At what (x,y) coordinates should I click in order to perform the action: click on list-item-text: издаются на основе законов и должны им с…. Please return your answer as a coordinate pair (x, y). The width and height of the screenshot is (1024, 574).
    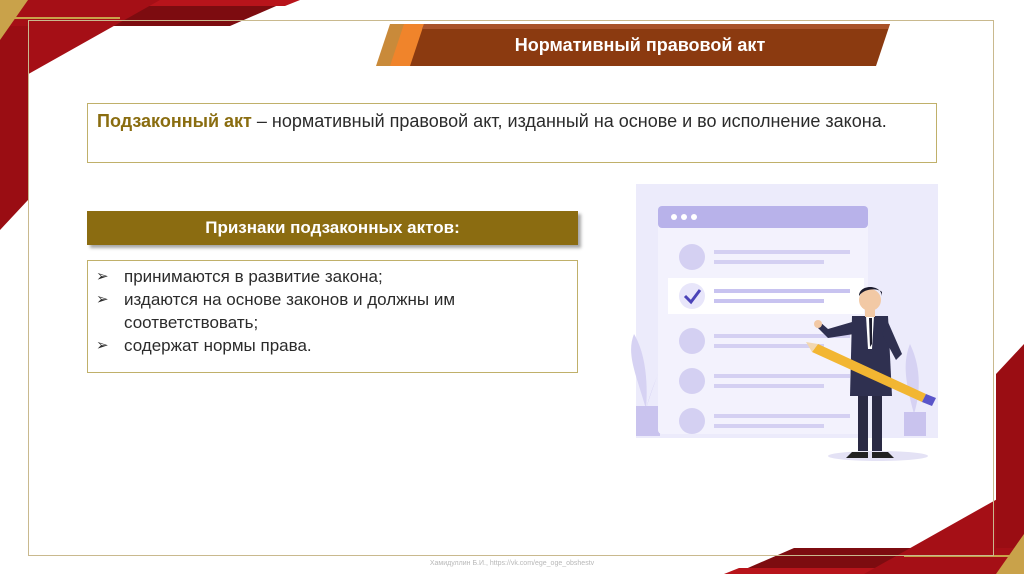
    Looking at the image, I should click on (290, 311).